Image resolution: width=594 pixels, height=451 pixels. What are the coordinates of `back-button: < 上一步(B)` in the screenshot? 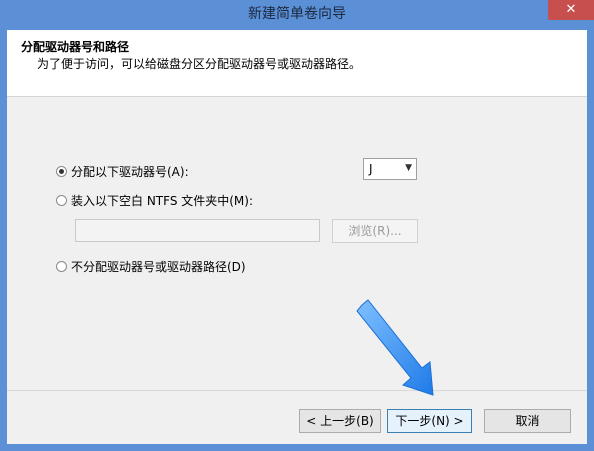 It's located at (340, 421).